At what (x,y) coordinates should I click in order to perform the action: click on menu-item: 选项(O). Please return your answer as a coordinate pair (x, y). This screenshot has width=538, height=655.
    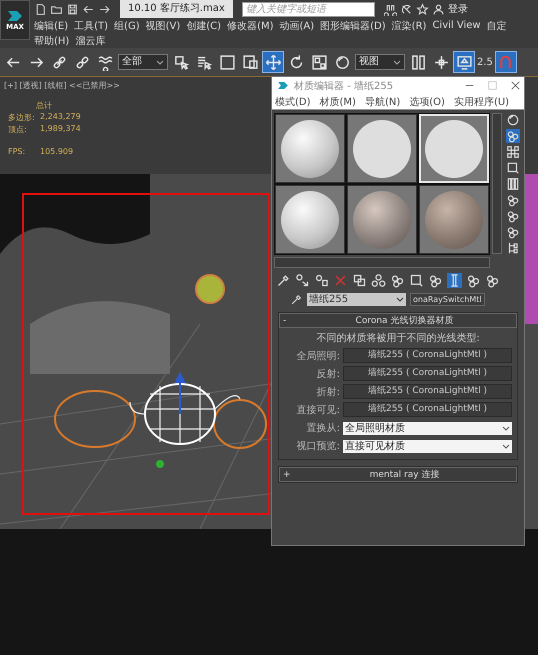
    Looking at the image, I should click on (427, 101).